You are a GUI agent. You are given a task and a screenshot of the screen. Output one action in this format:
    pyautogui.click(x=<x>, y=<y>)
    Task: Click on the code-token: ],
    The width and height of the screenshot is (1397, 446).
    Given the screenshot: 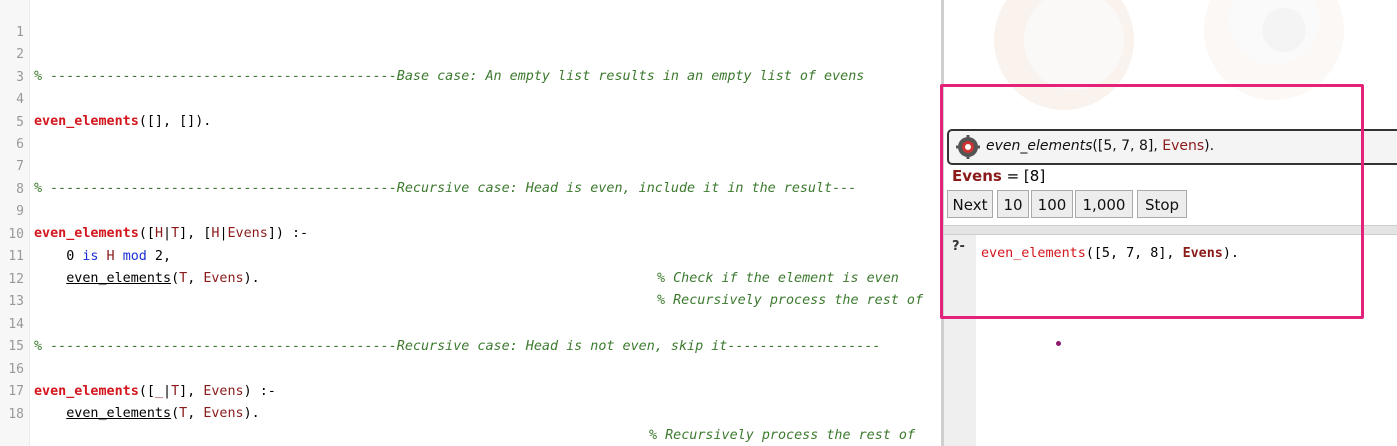 What is the action you would take?
    pyautogui.click(x=191, y=391)
    